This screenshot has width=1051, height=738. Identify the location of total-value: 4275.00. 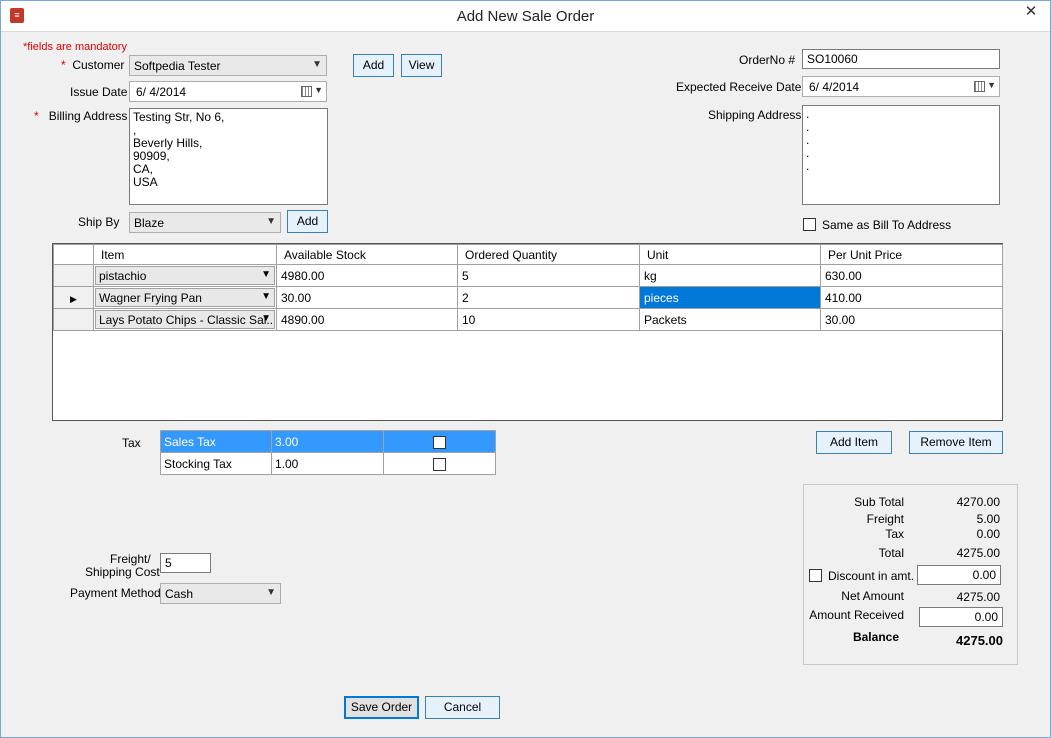
(978, 553).